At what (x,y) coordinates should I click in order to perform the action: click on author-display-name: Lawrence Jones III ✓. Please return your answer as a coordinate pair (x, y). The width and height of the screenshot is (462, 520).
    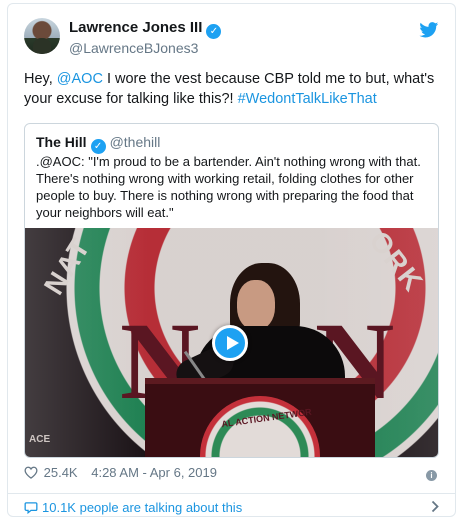
    Looking at the image, I should click on (145, 29).